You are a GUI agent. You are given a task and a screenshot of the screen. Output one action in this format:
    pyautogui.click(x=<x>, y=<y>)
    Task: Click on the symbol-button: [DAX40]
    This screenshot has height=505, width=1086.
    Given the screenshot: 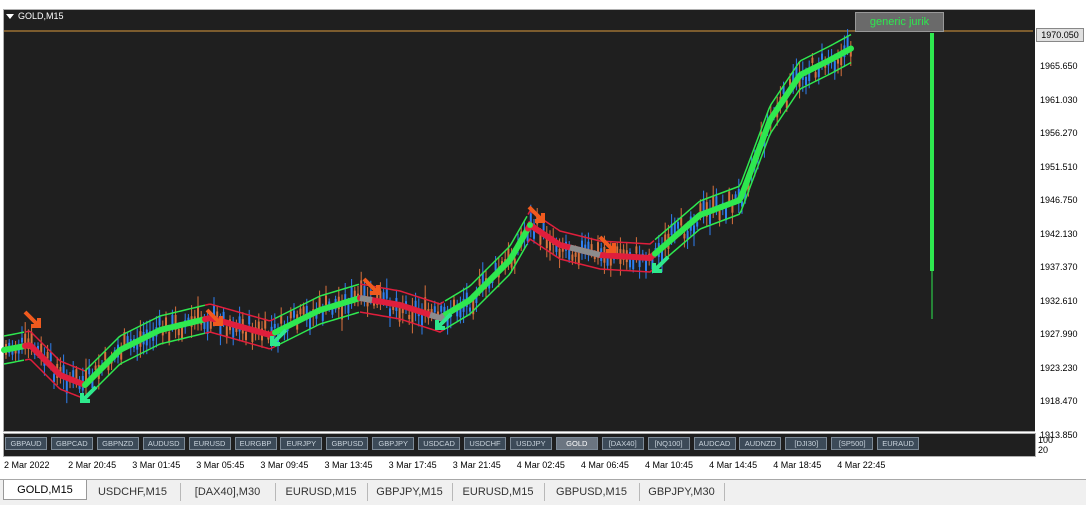 What is the action you would take?
    pyautogui.click(x=622, y=443)
    